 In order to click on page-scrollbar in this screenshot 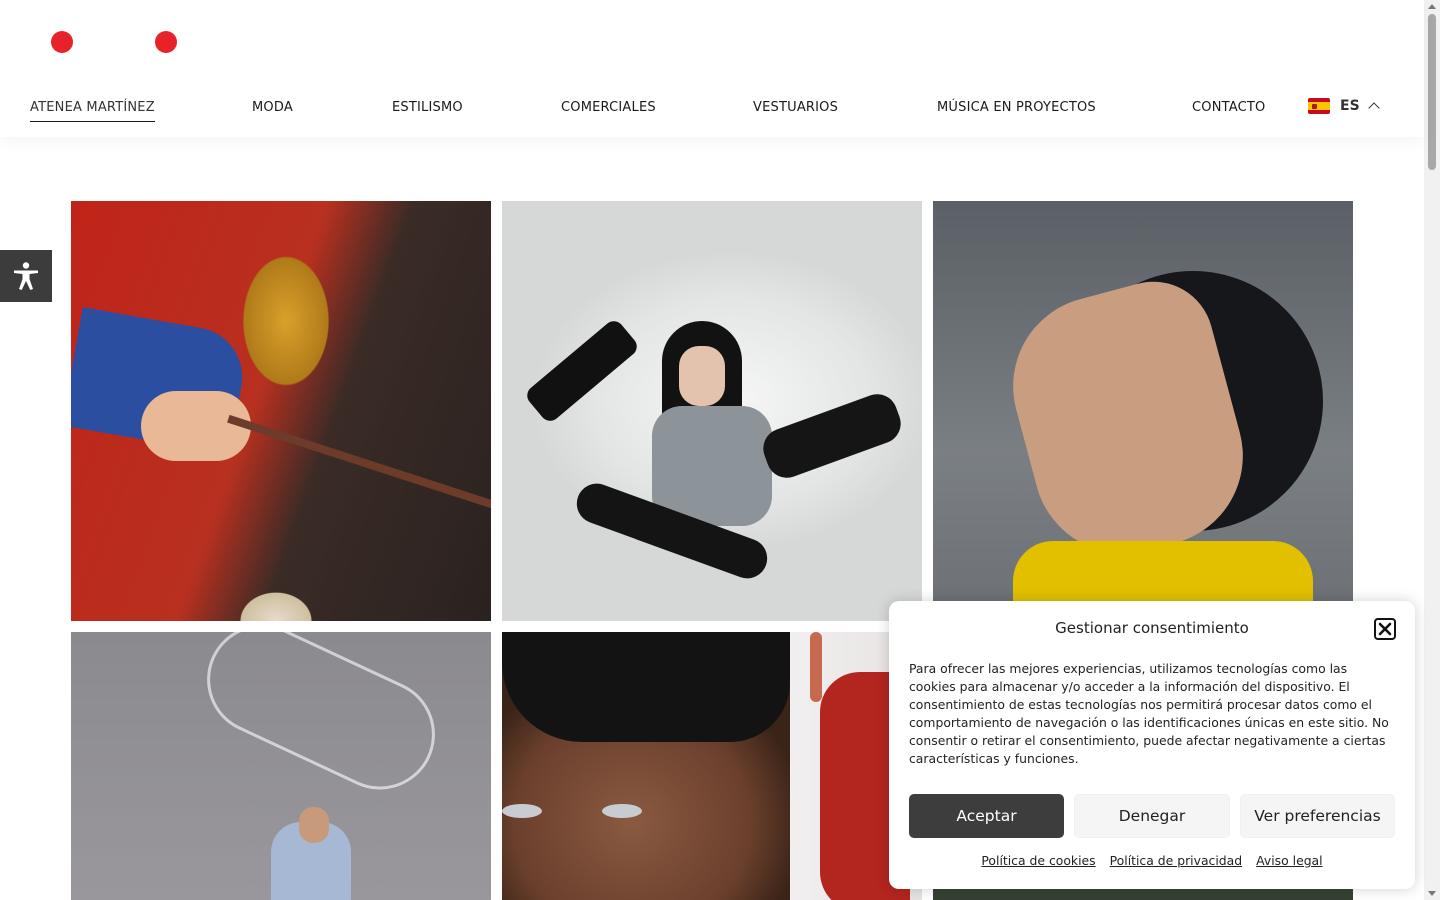, I will do `click(1432, 450)`.